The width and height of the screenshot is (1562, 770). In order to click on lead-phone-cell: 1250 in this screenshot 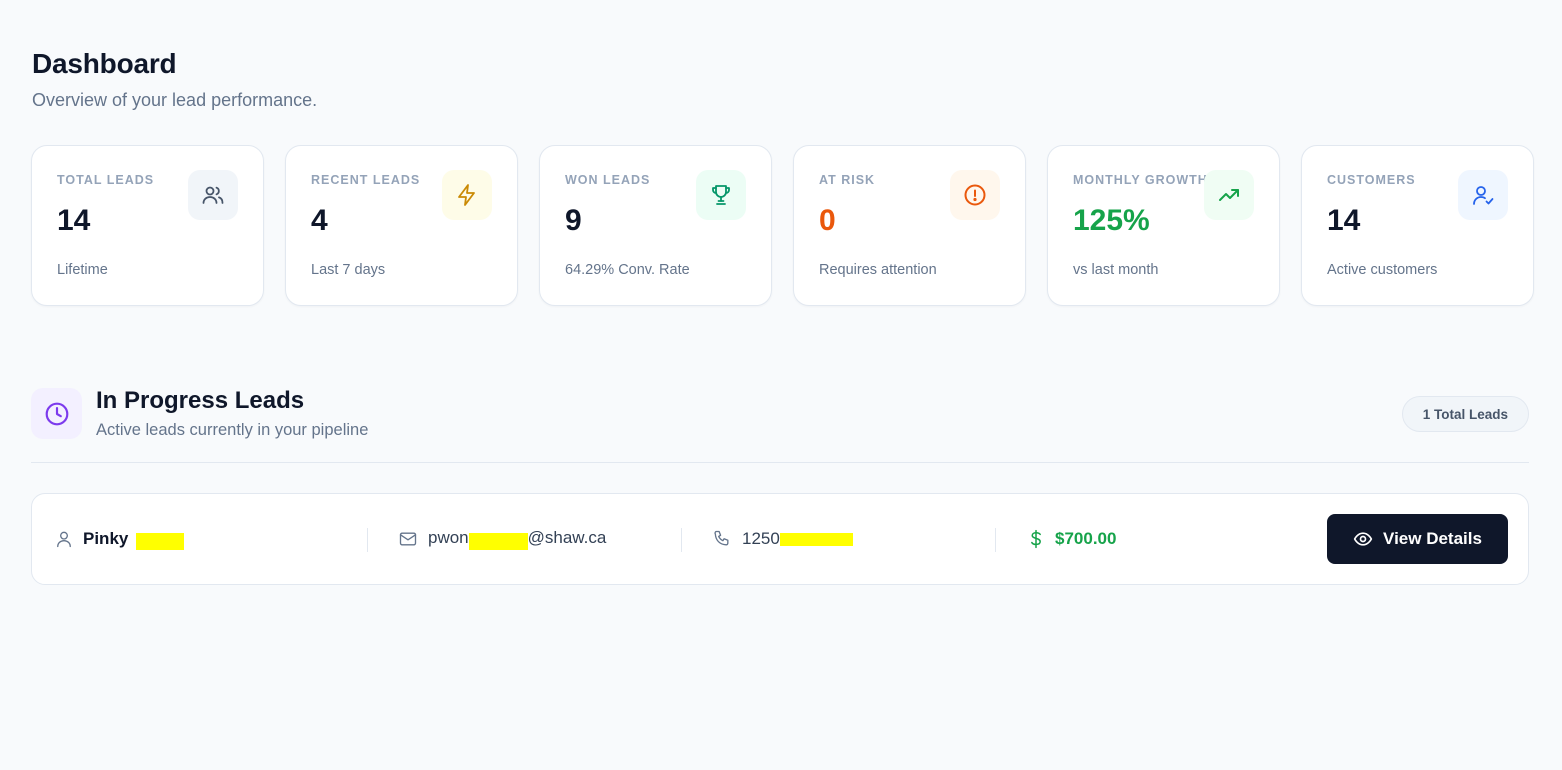, I will do `click(782, 539)`.